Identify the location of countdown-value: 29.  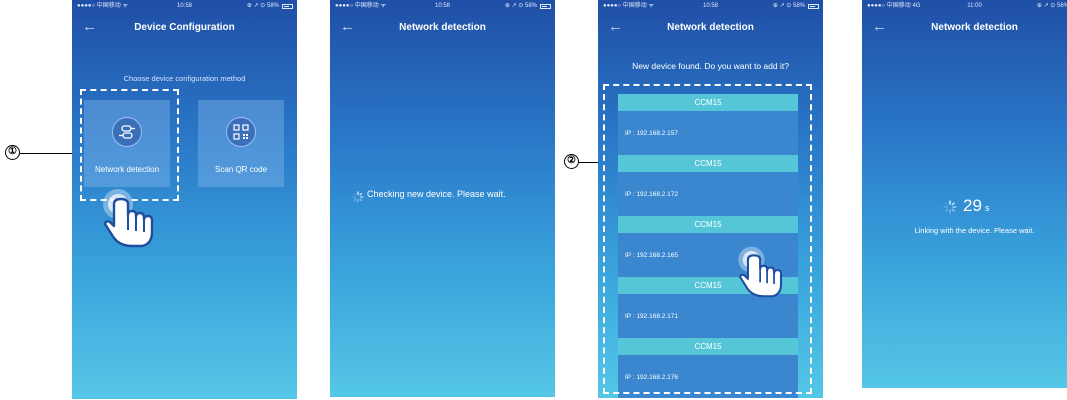
(972, 205).